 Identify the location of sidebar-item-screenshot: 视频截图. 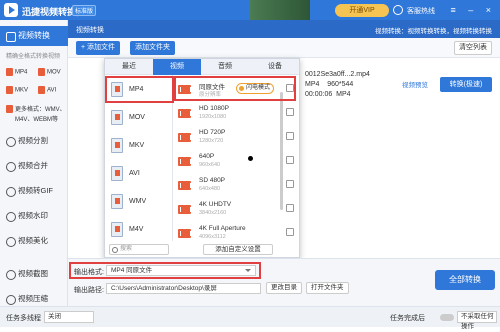
(34, 274).